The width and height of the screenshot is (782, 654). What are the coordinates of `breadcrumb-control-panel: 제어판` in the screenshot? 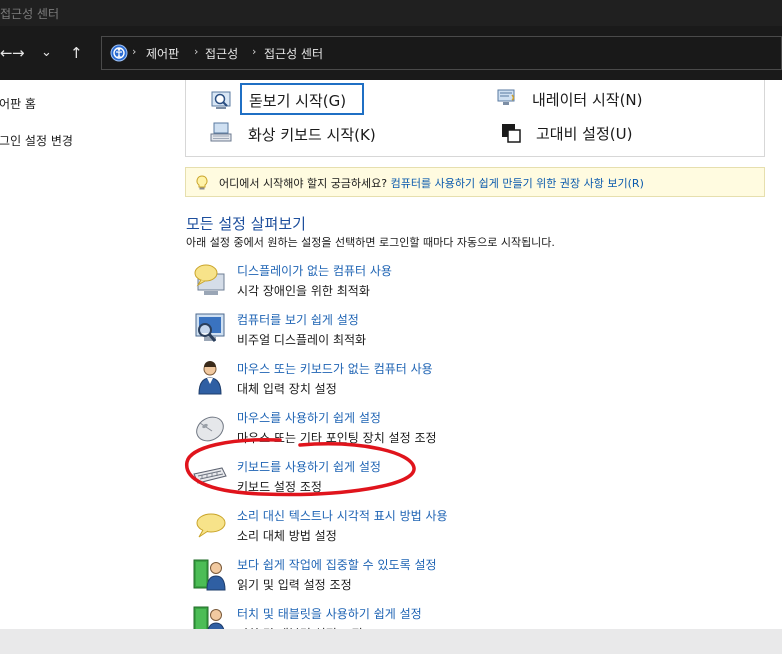 It's located at (162, 53).